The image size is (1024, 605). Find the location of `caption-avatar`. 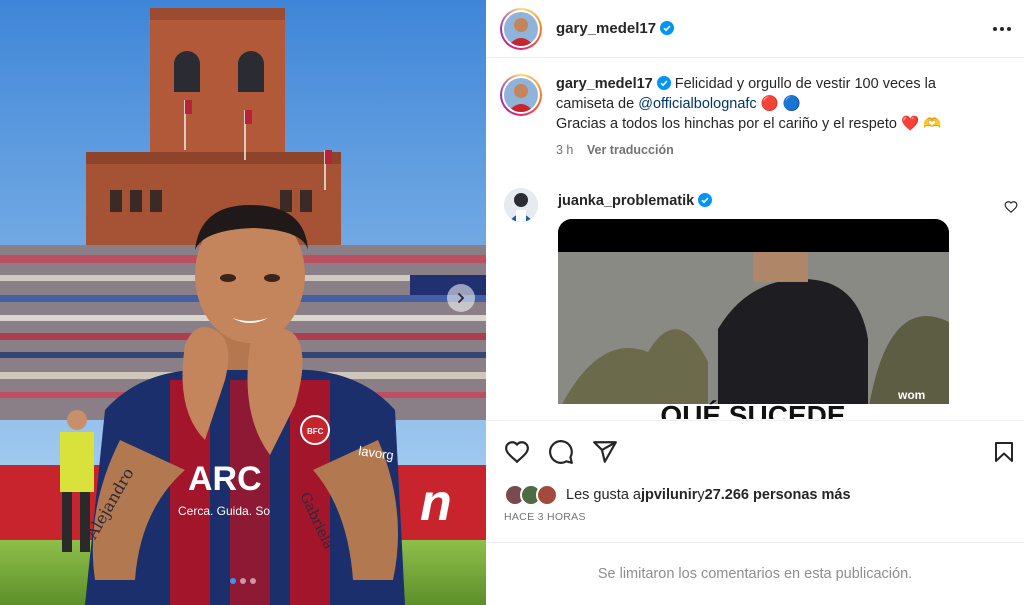

caption-avatar is located at coordinates (521, 95).